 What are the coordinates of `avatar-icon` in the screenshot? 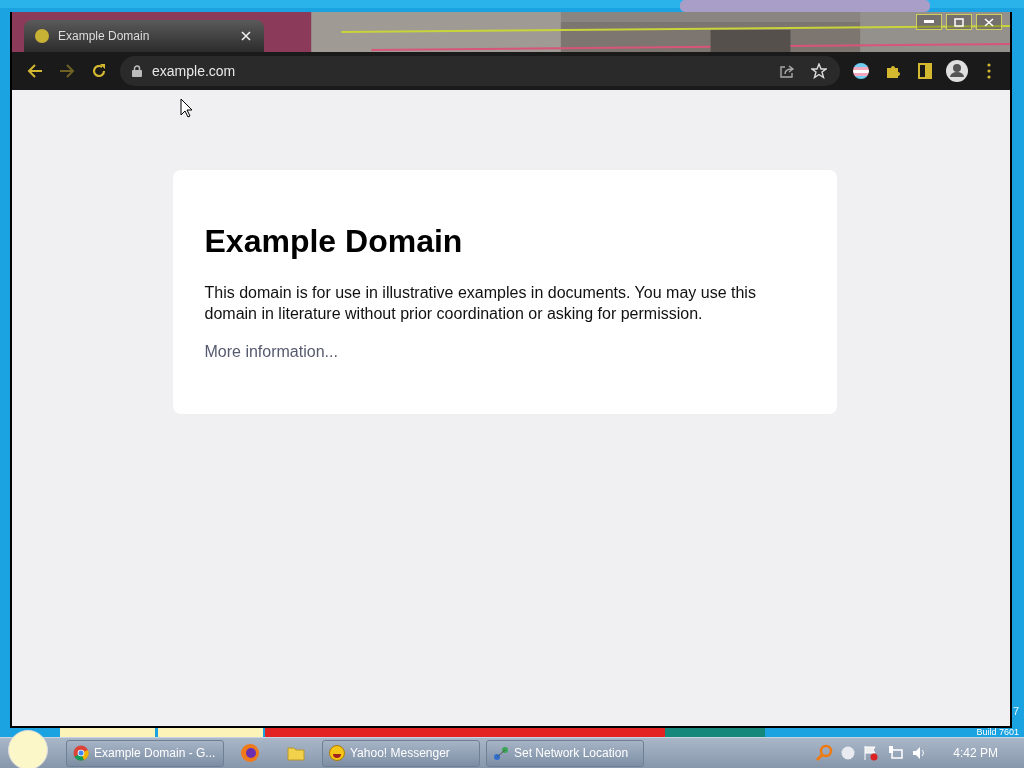 It's located at (957, 71).